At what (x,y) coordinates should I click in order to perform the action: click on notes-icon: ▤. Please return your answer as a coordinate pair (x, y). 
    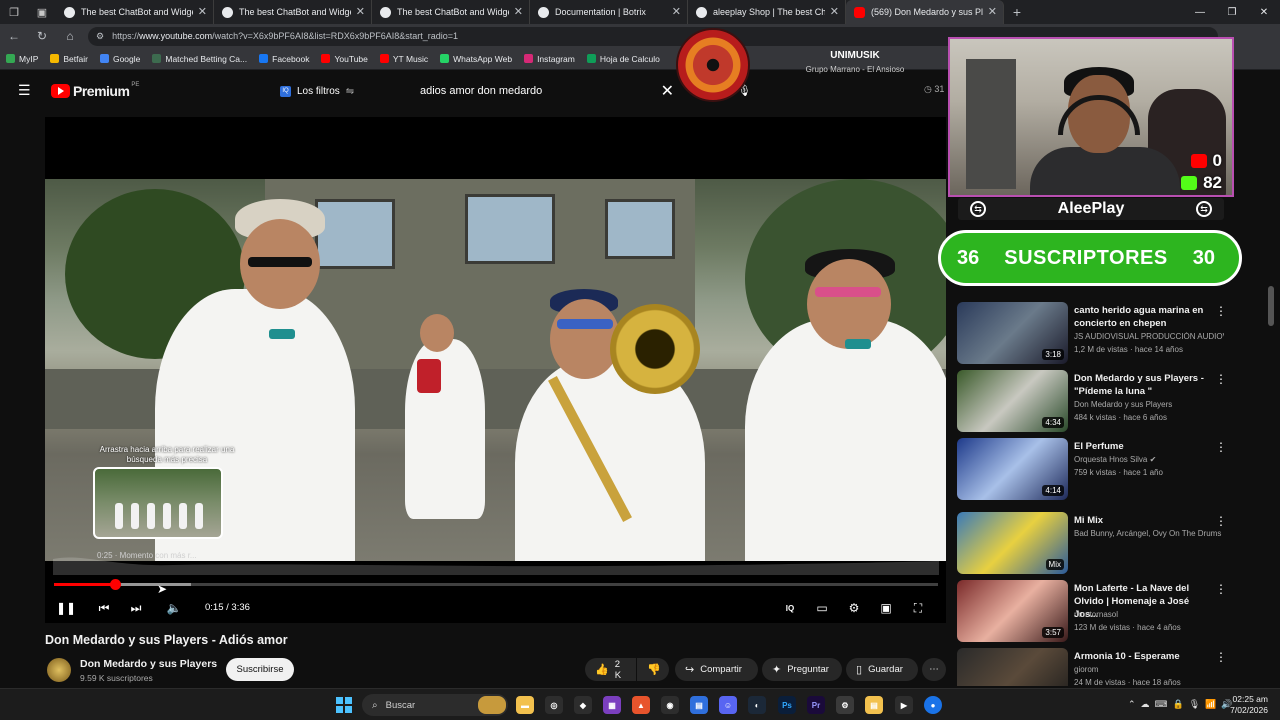
    Looking at the image, I should click on (874, 705).